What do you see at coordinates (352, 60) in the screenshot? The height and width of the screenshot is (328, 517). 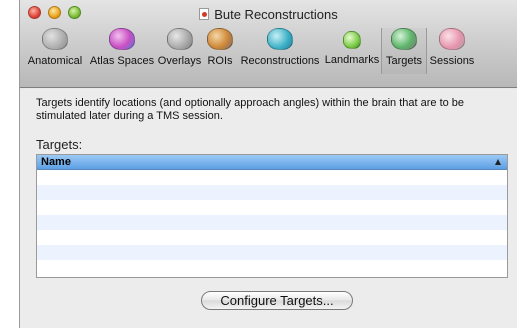 I see `tab-landmarks-label: Landmarks` at bounding box center [352, 60].